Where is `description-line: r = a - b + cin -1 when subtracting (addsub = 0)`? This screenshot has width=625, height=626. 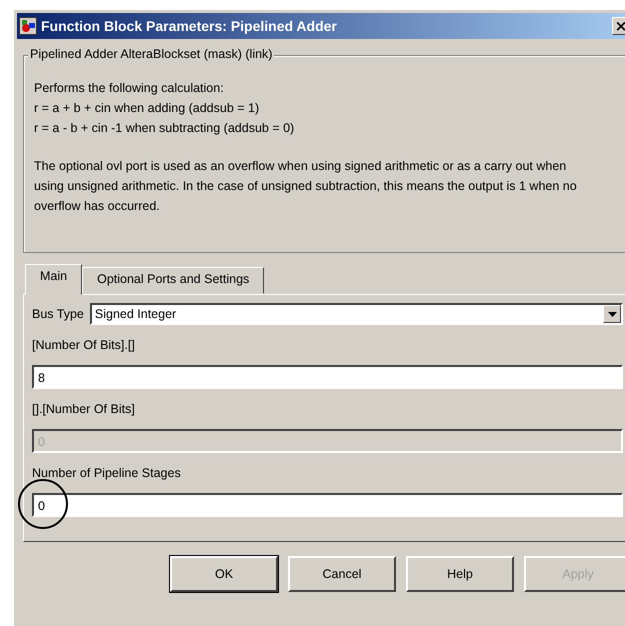
description-line: r = a - b + cin -1 when subtracting (addsub = 0) is located at coordinates (165, 128).